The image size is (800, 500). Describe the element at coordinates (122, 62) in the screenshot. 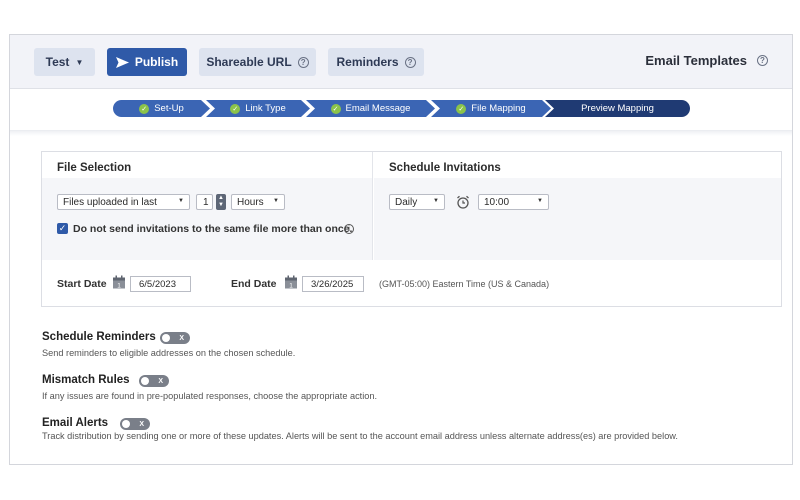

I see `send-icon` at that location.